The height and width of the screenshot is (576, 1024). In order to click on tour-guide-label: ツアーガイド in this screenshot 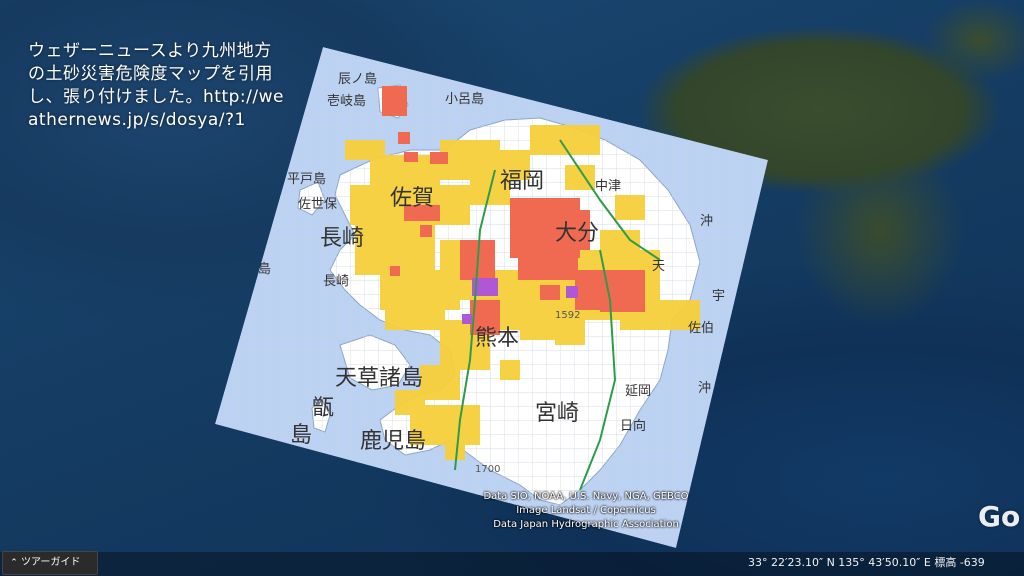, I will do `click(51, 562)`.